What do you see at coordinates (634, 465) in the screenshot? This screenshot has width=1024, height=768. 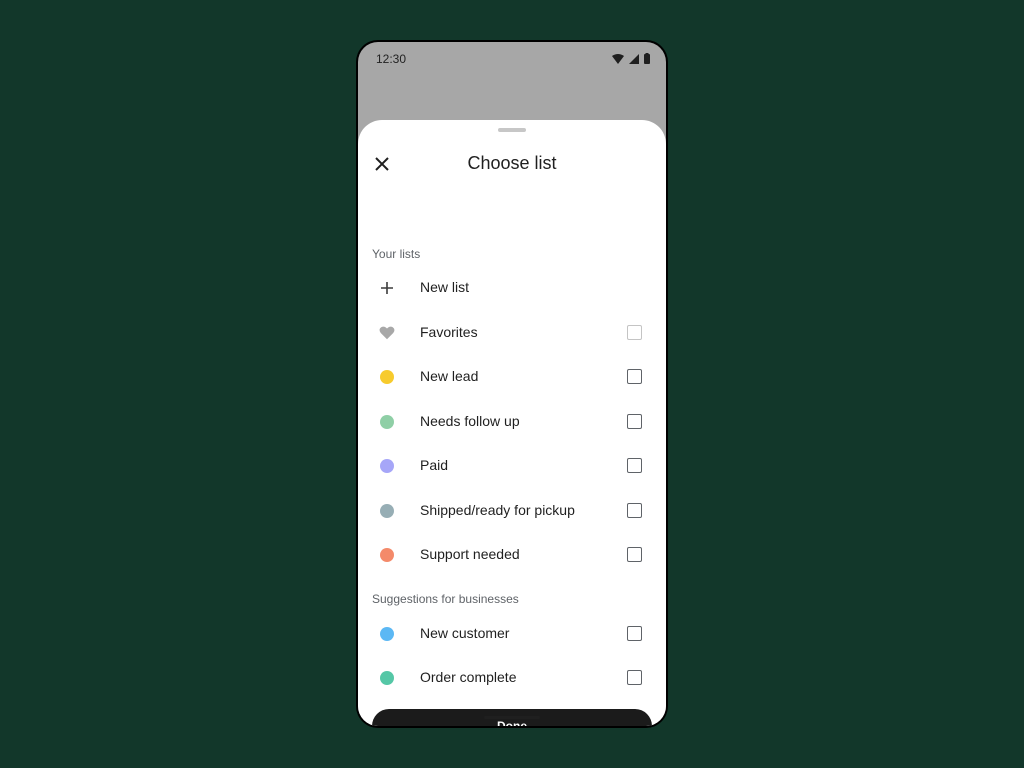 I see `paid-checkbox` at bounding box center [634, 465].